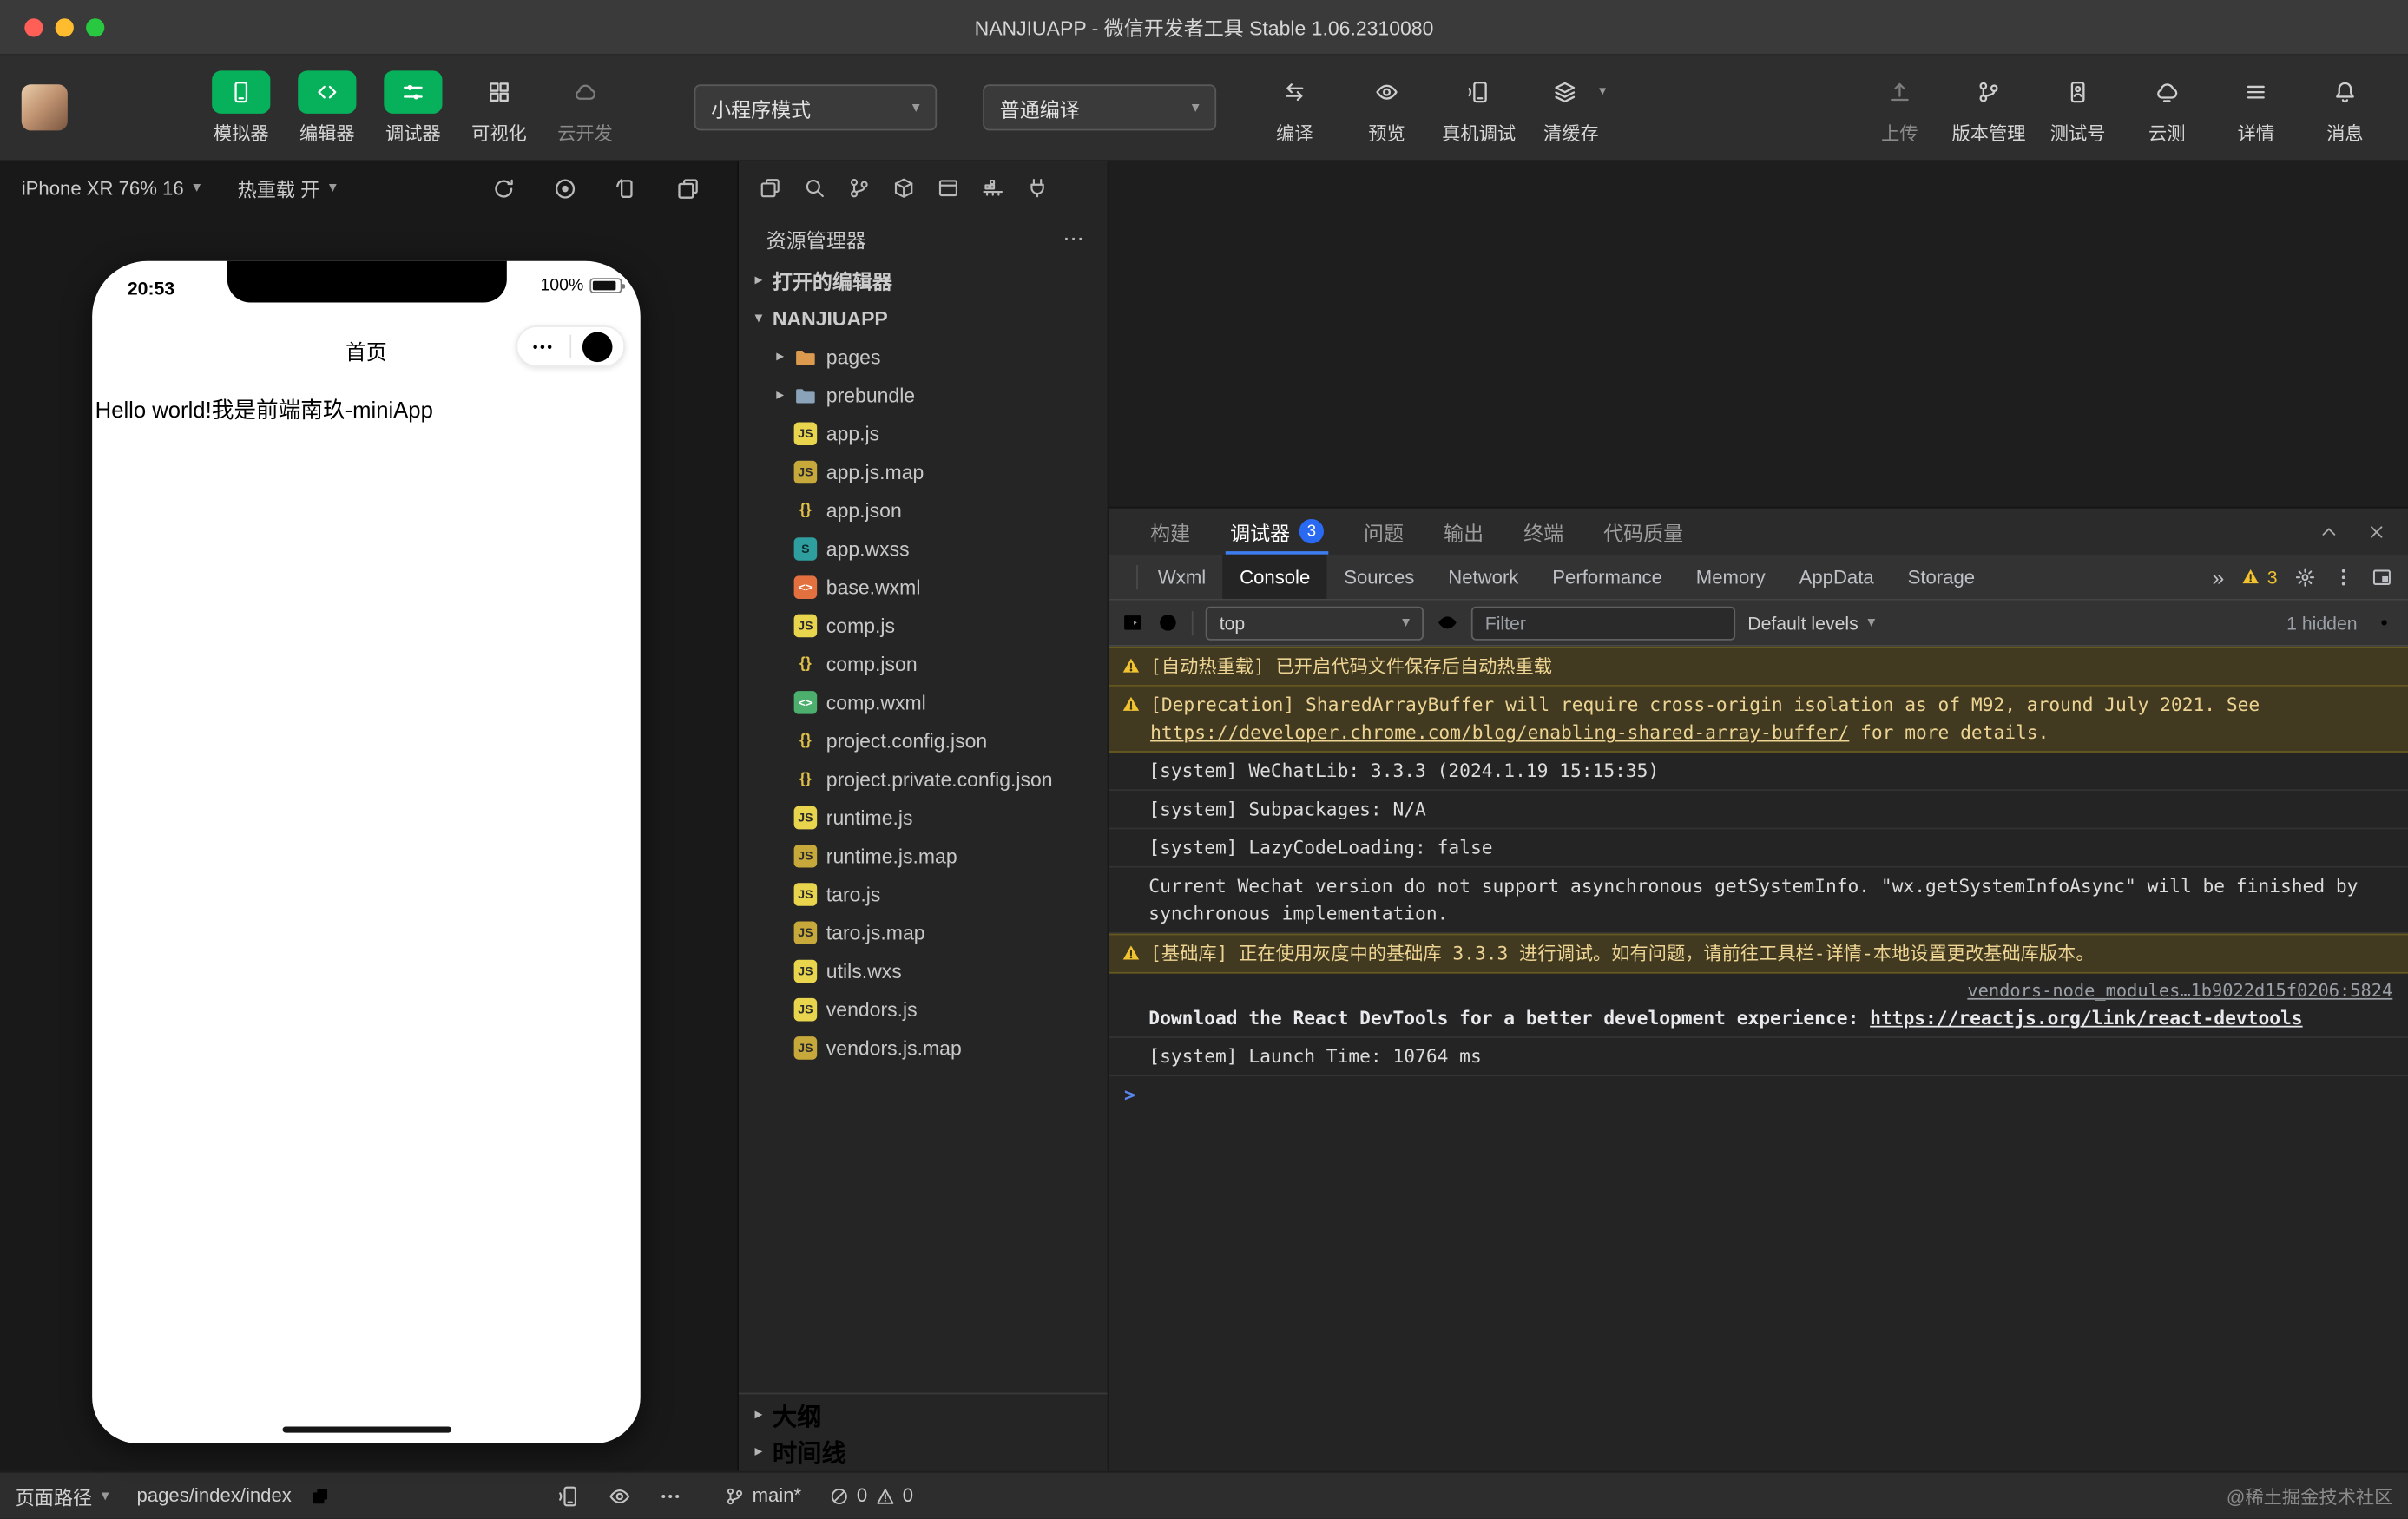  Describe the element at coordinates (1811, 623) in the screenshot. I see `console-levels-select: Default levels ▾` at that location.